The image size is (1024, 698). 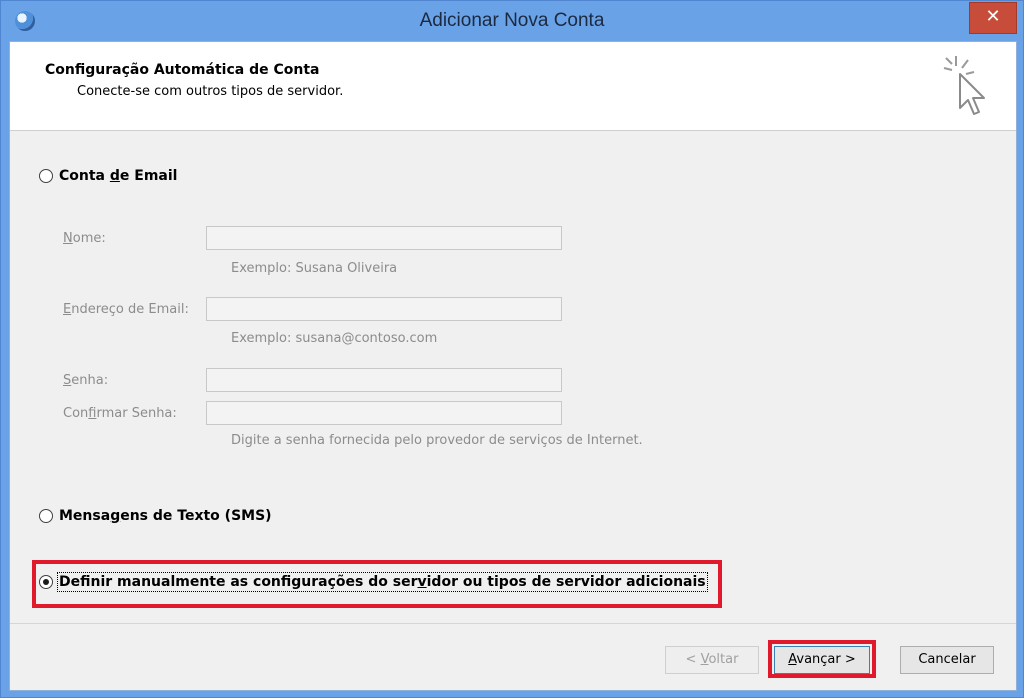 I want to click on sms-option: Mensagens de Texto (SMS), so click(x=155, y=516).